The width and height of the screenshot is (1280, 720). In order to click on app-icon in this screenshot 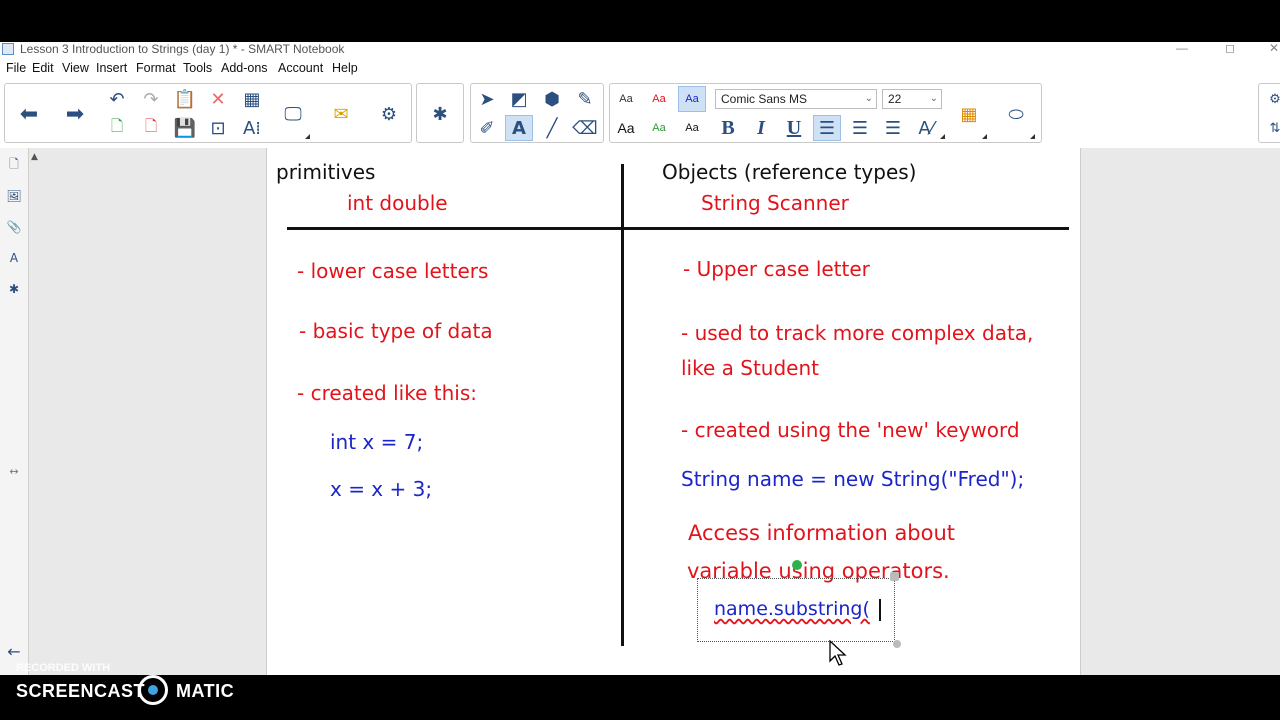, I will do `click(8, 49)`.